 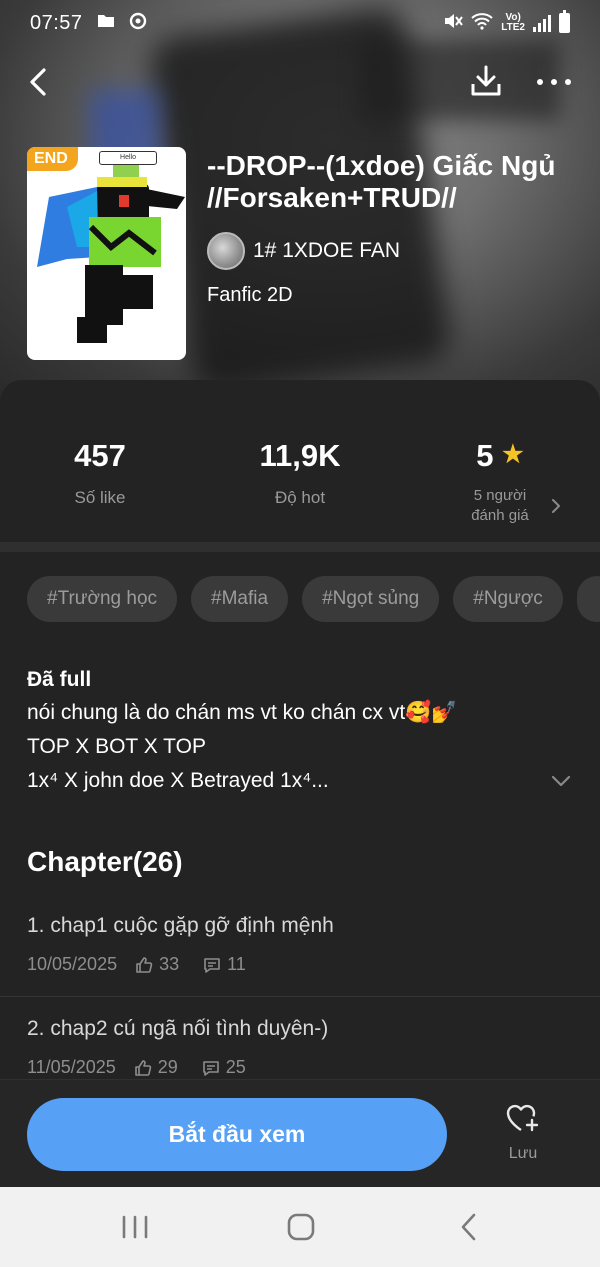 What do you see at coordinates (523, 1137) in the screenshot?
I see `save-button: Lưu` at bounding box center [523, 1137].